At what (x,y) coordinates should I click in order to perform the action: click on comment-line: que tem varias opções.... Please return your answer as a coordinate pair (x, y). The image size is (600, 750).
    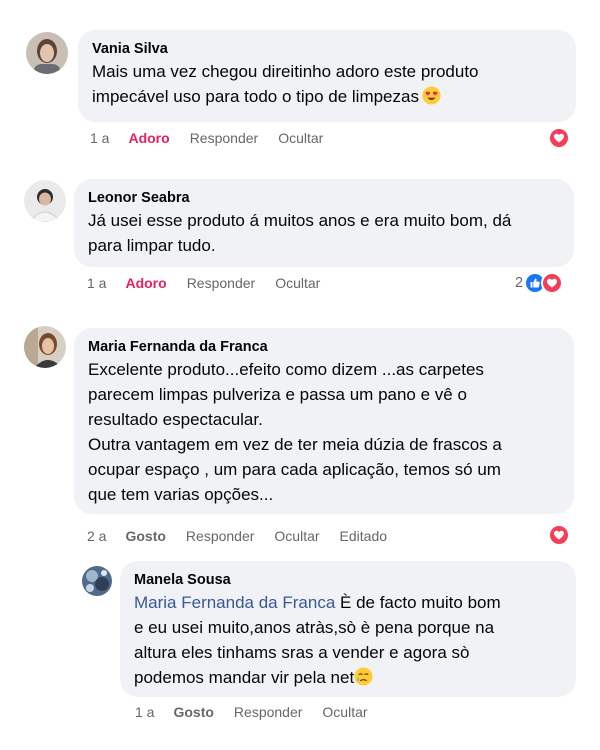
    Looking at the image, I should click on (181, 494).